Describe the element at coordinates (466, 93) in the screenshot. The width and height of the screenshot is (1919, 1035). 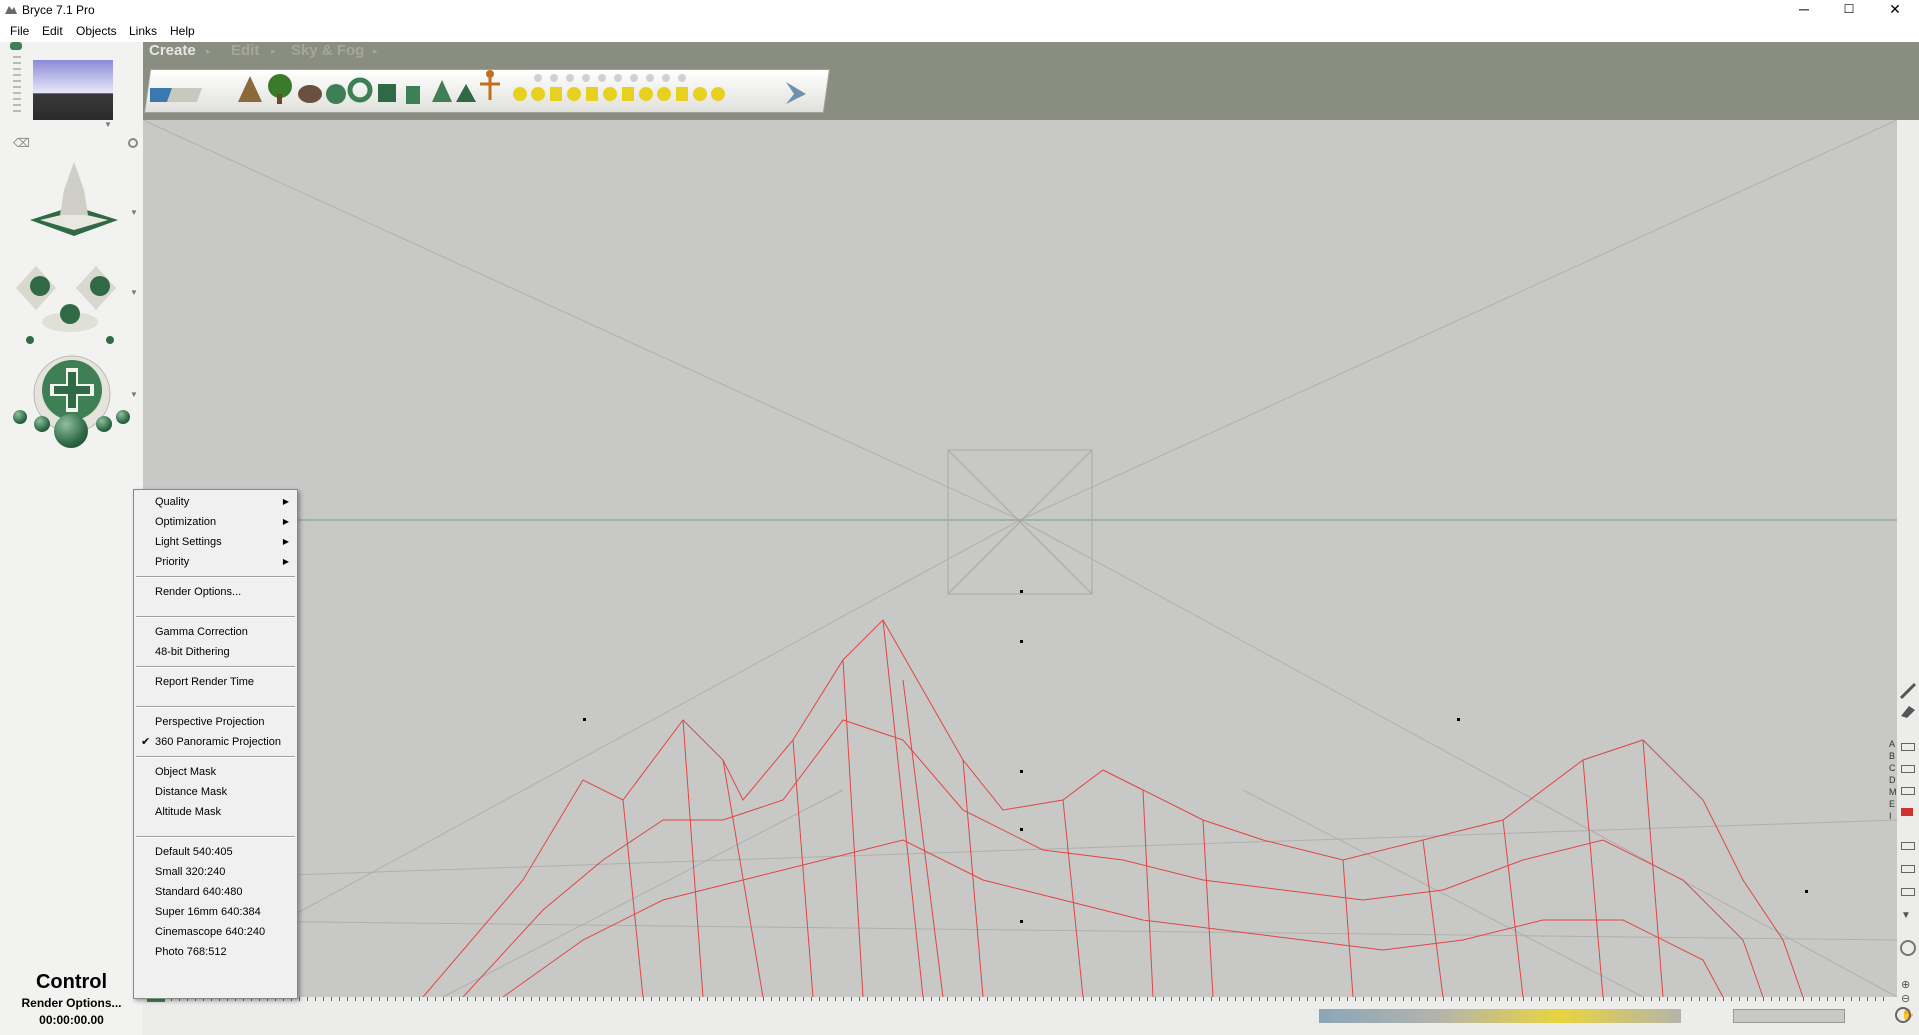
I see `pyramid-icon` at that location.